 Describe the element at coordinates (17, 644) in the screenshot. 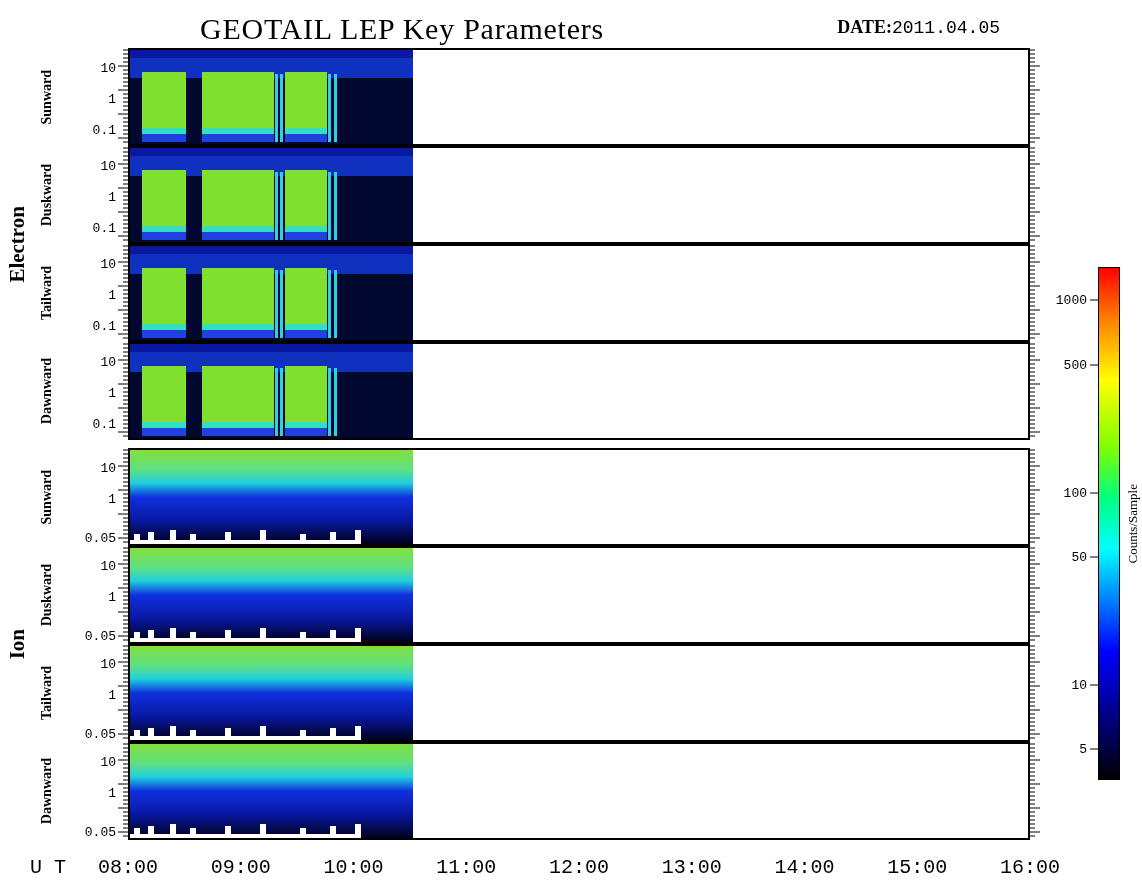

I see `group-label: Ion` at that location.